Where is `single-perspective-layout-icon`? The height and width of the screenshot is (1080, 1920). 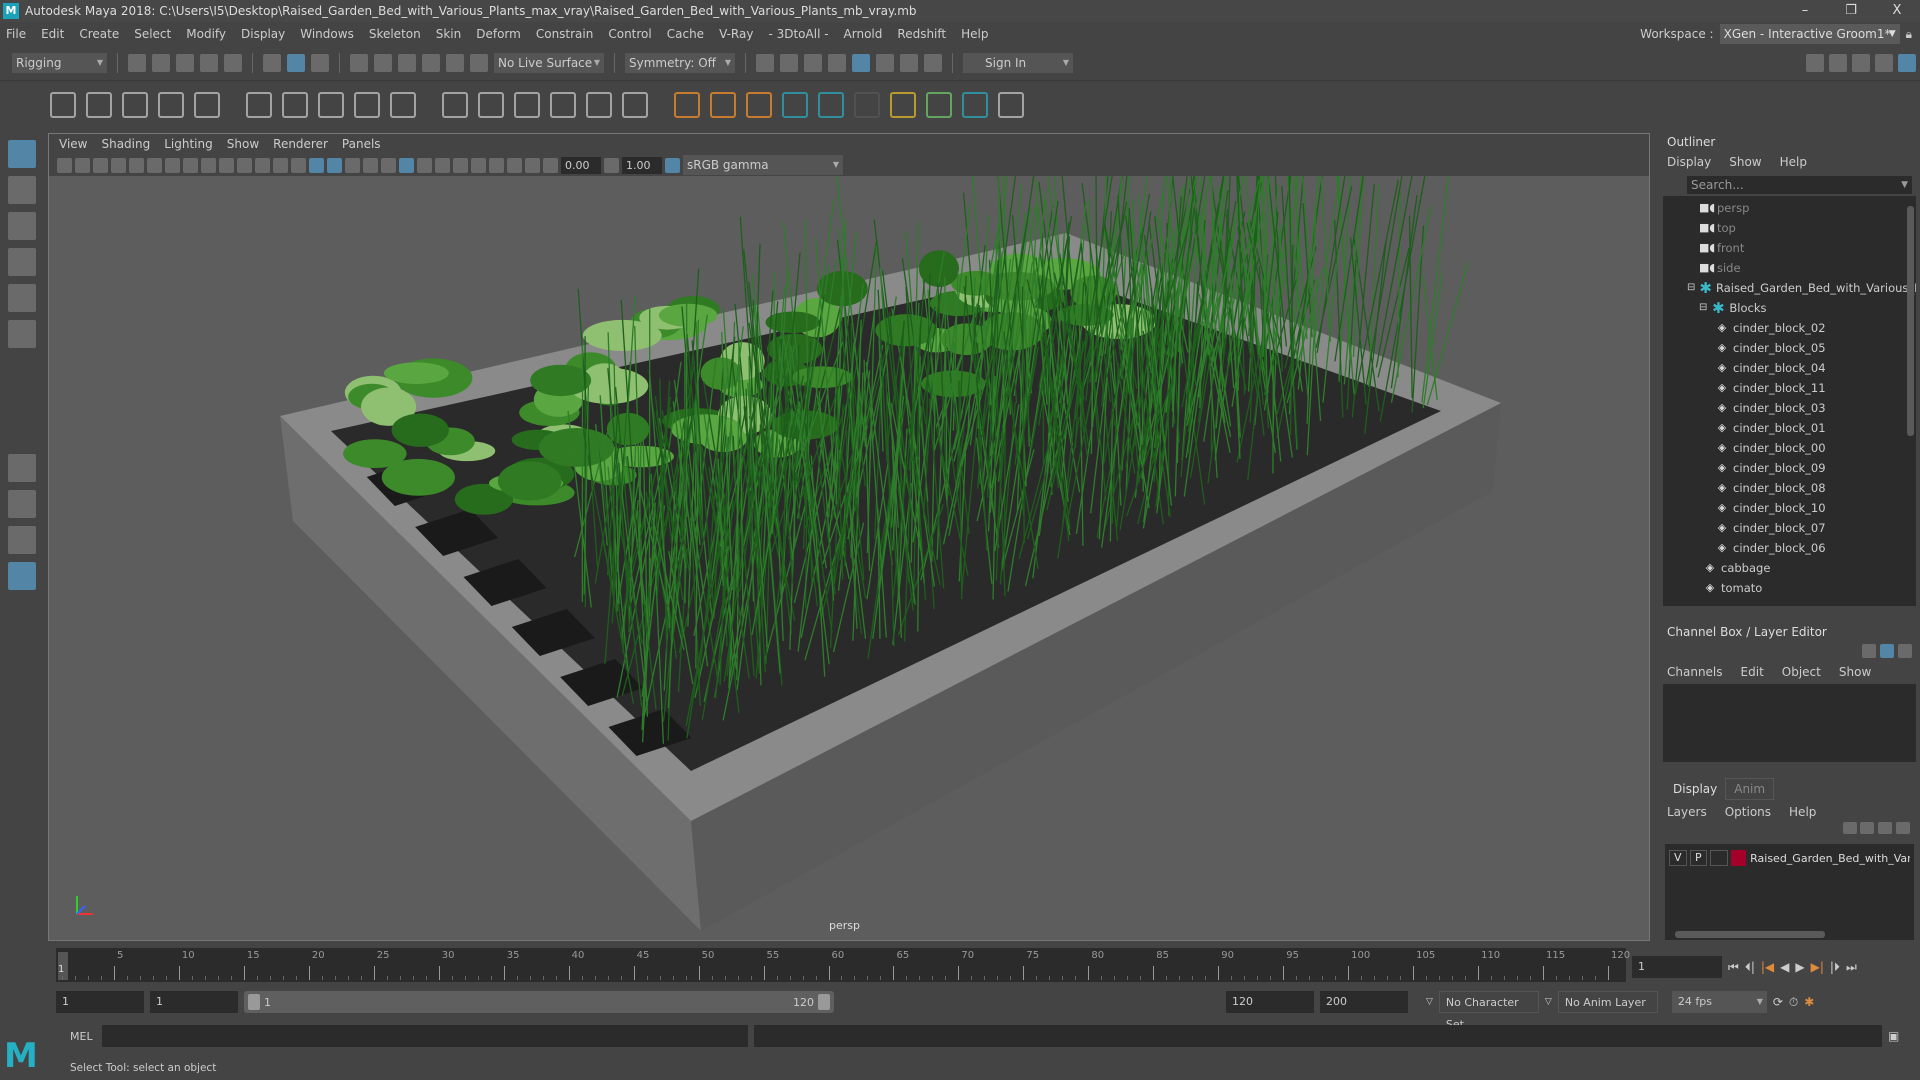 single-perspective-layout-icon is located at coordinates (22, 468).